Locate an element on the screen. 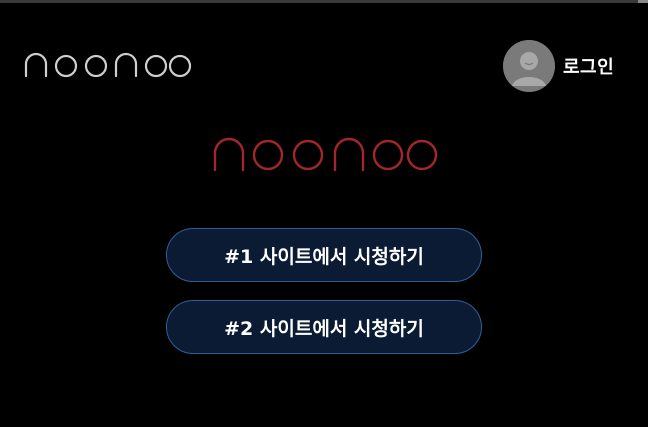 This screenshot has height=427, width=648. watch-site-1-button: #1 사이트에서 시청하기 is located at coordinates (324, 255).